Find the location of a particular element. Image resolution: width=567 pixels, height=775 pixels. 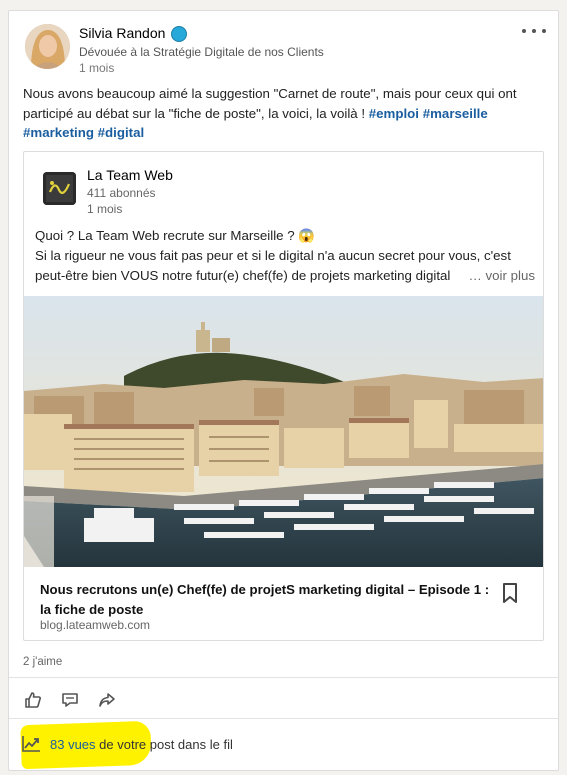

comment-icon is located at coordinates (70, 700).